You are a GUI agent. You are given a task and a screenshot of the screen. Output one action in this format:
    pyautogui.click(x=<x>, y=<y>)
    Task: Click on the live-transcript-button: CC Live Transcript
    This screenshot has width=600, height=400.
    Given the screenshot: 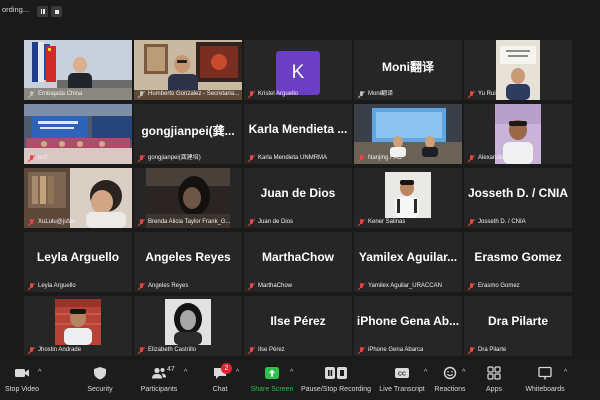 What is the action you would take?
    pyautogui.click(x=402, y=380)
    